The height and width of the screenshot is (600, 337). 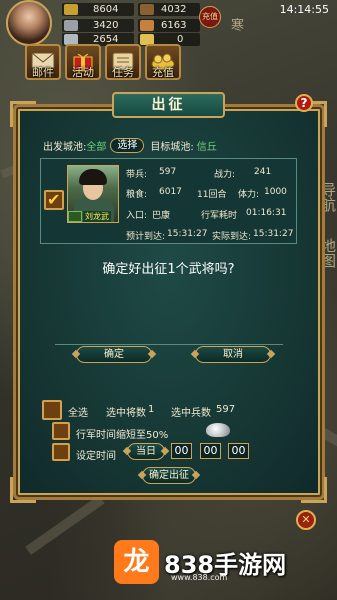 What do you see at coordinates (43, 62) in the screenshot?
I see `mail-button: 邮件` at bounding box center [43, 62].